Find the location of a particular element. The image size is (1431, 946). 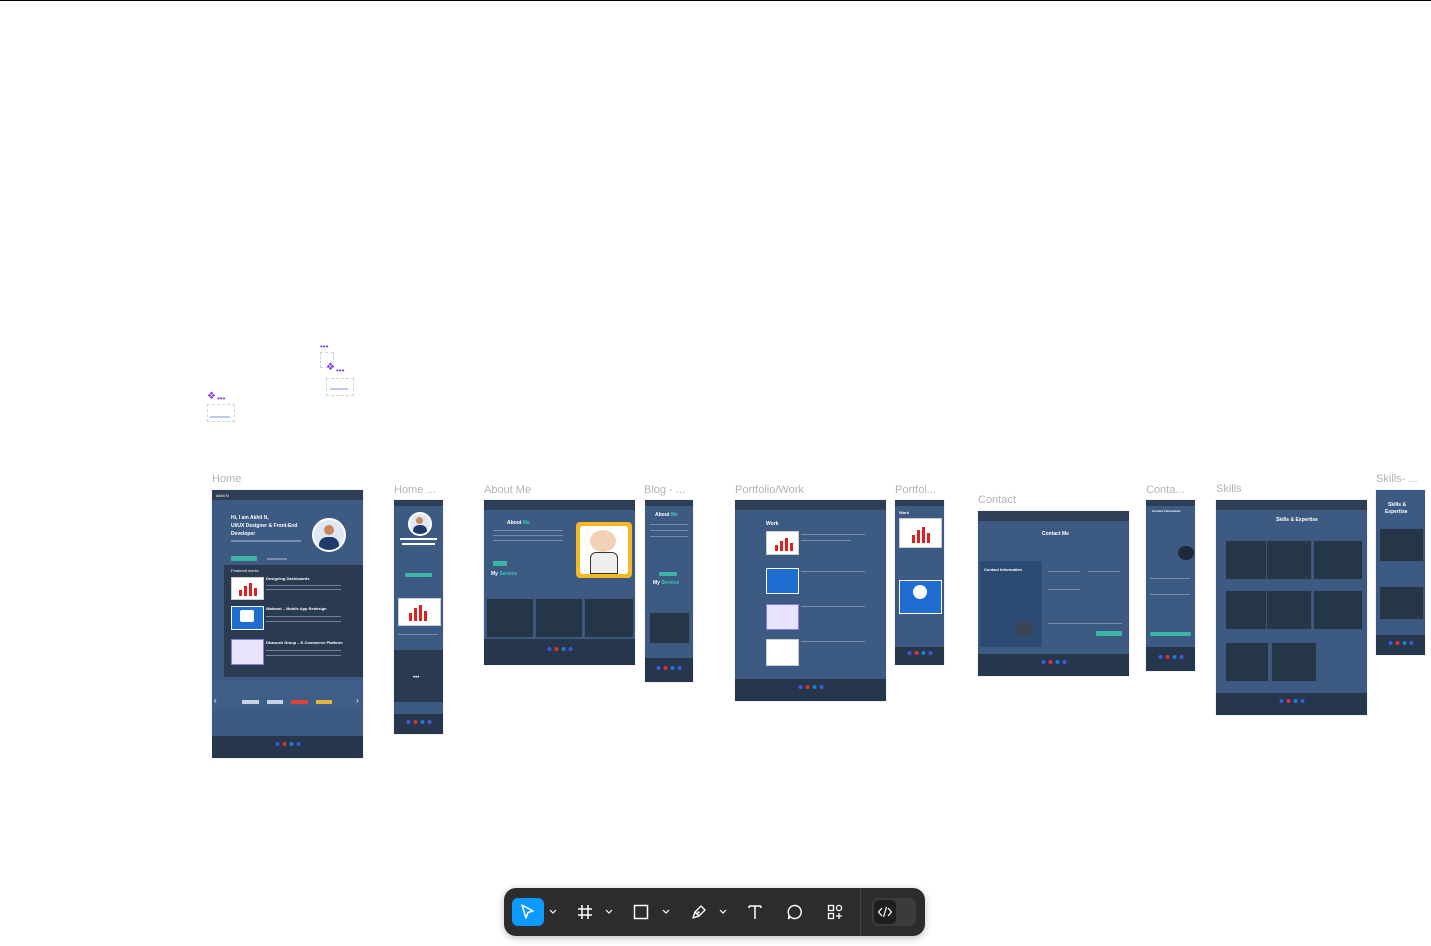

frame-portfolio-mobile: Work is located at coordinates (919, 582).